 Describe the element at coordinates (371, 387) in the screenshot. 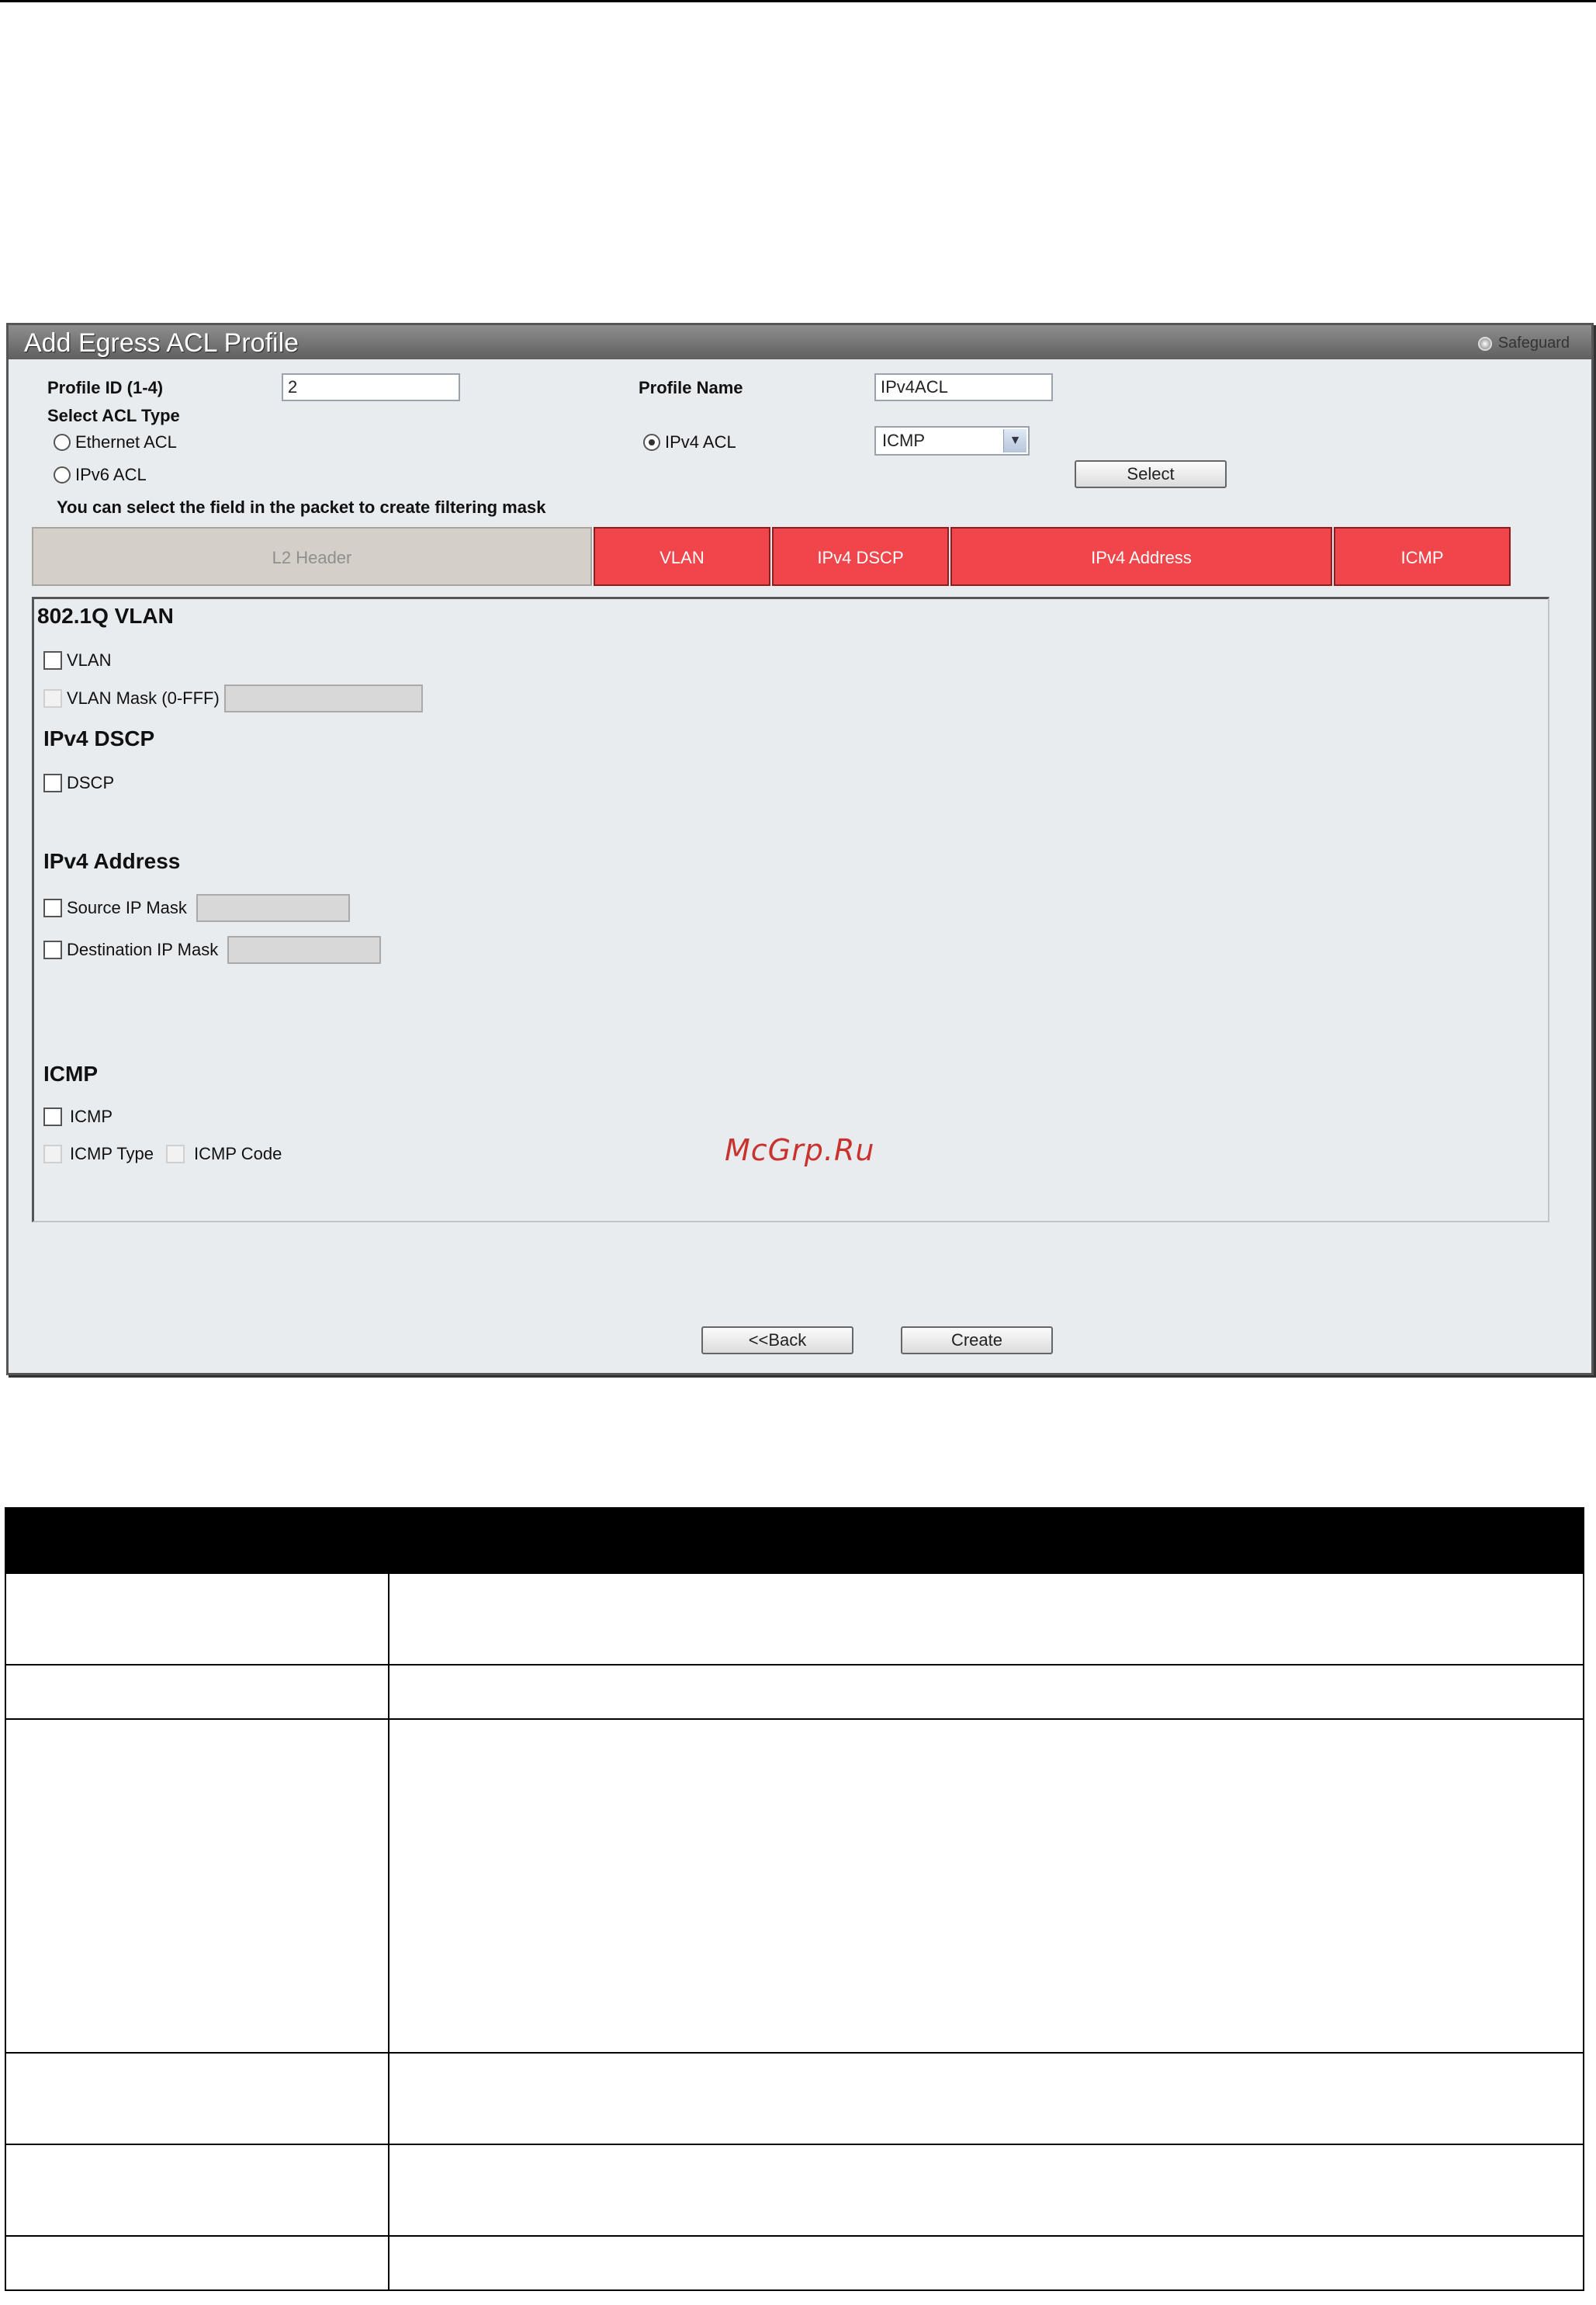

I see `profile-id-input` at that location.